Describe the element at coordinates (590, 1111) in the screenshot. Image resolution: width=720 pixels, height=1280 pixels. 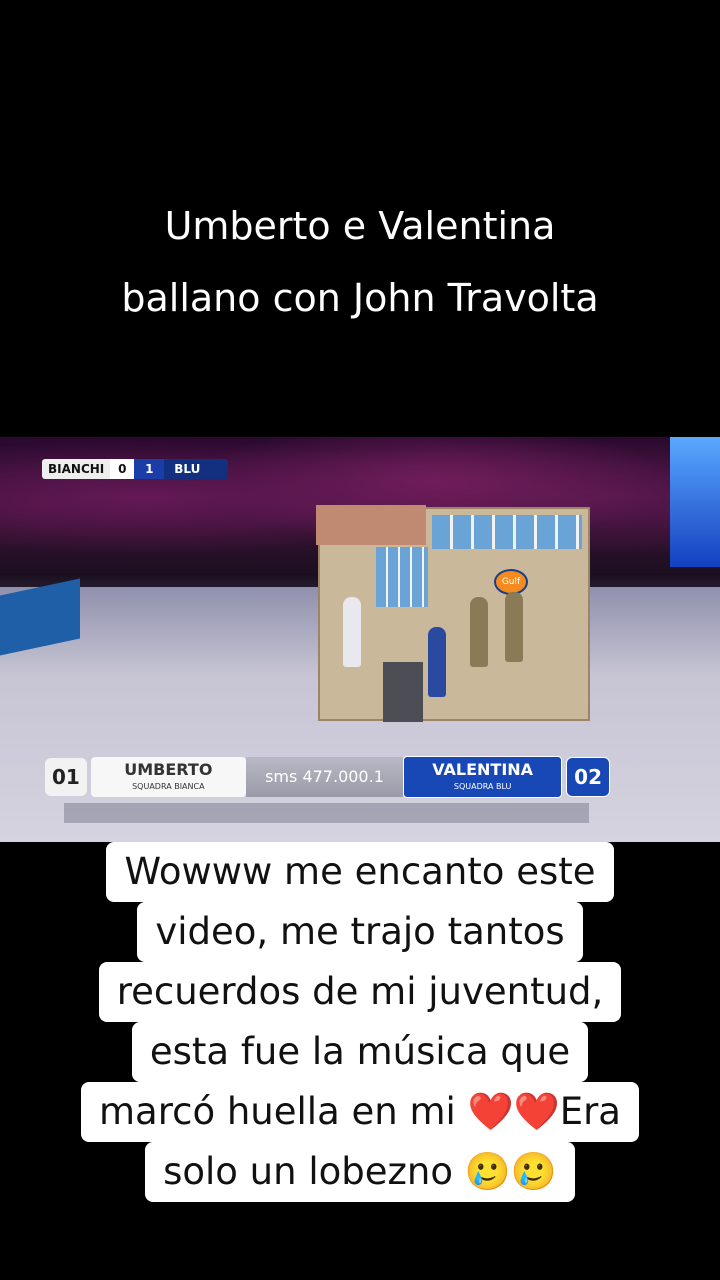
I see `caption-line-5-end: Era` at that location.